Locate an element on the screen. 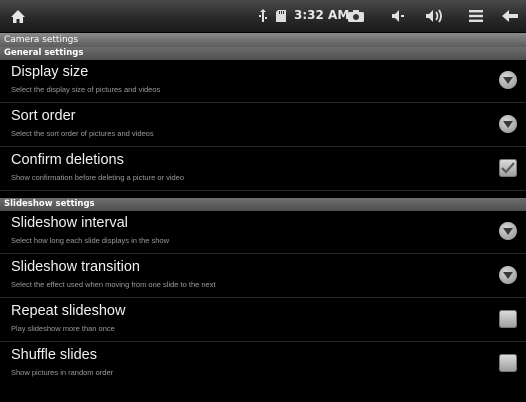 The width and height of the screenshot is (526, 402). setting-subtitle: Show pictures in random order is located at coordinates (62, 372).